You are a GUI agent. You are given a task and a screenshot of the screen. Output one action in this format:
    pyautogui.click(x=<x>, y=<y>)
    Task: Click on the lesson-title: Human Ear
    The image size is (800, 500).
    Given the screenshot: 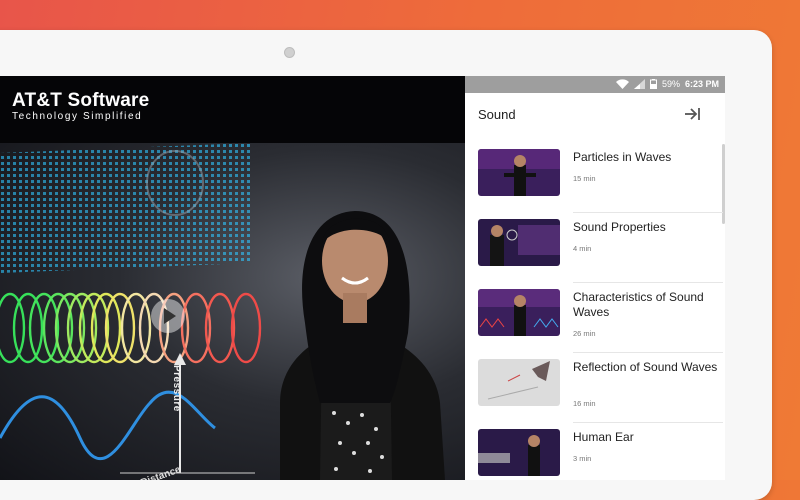 What is the action you would take?
    pyautogui.click(x=603, y=437)
    